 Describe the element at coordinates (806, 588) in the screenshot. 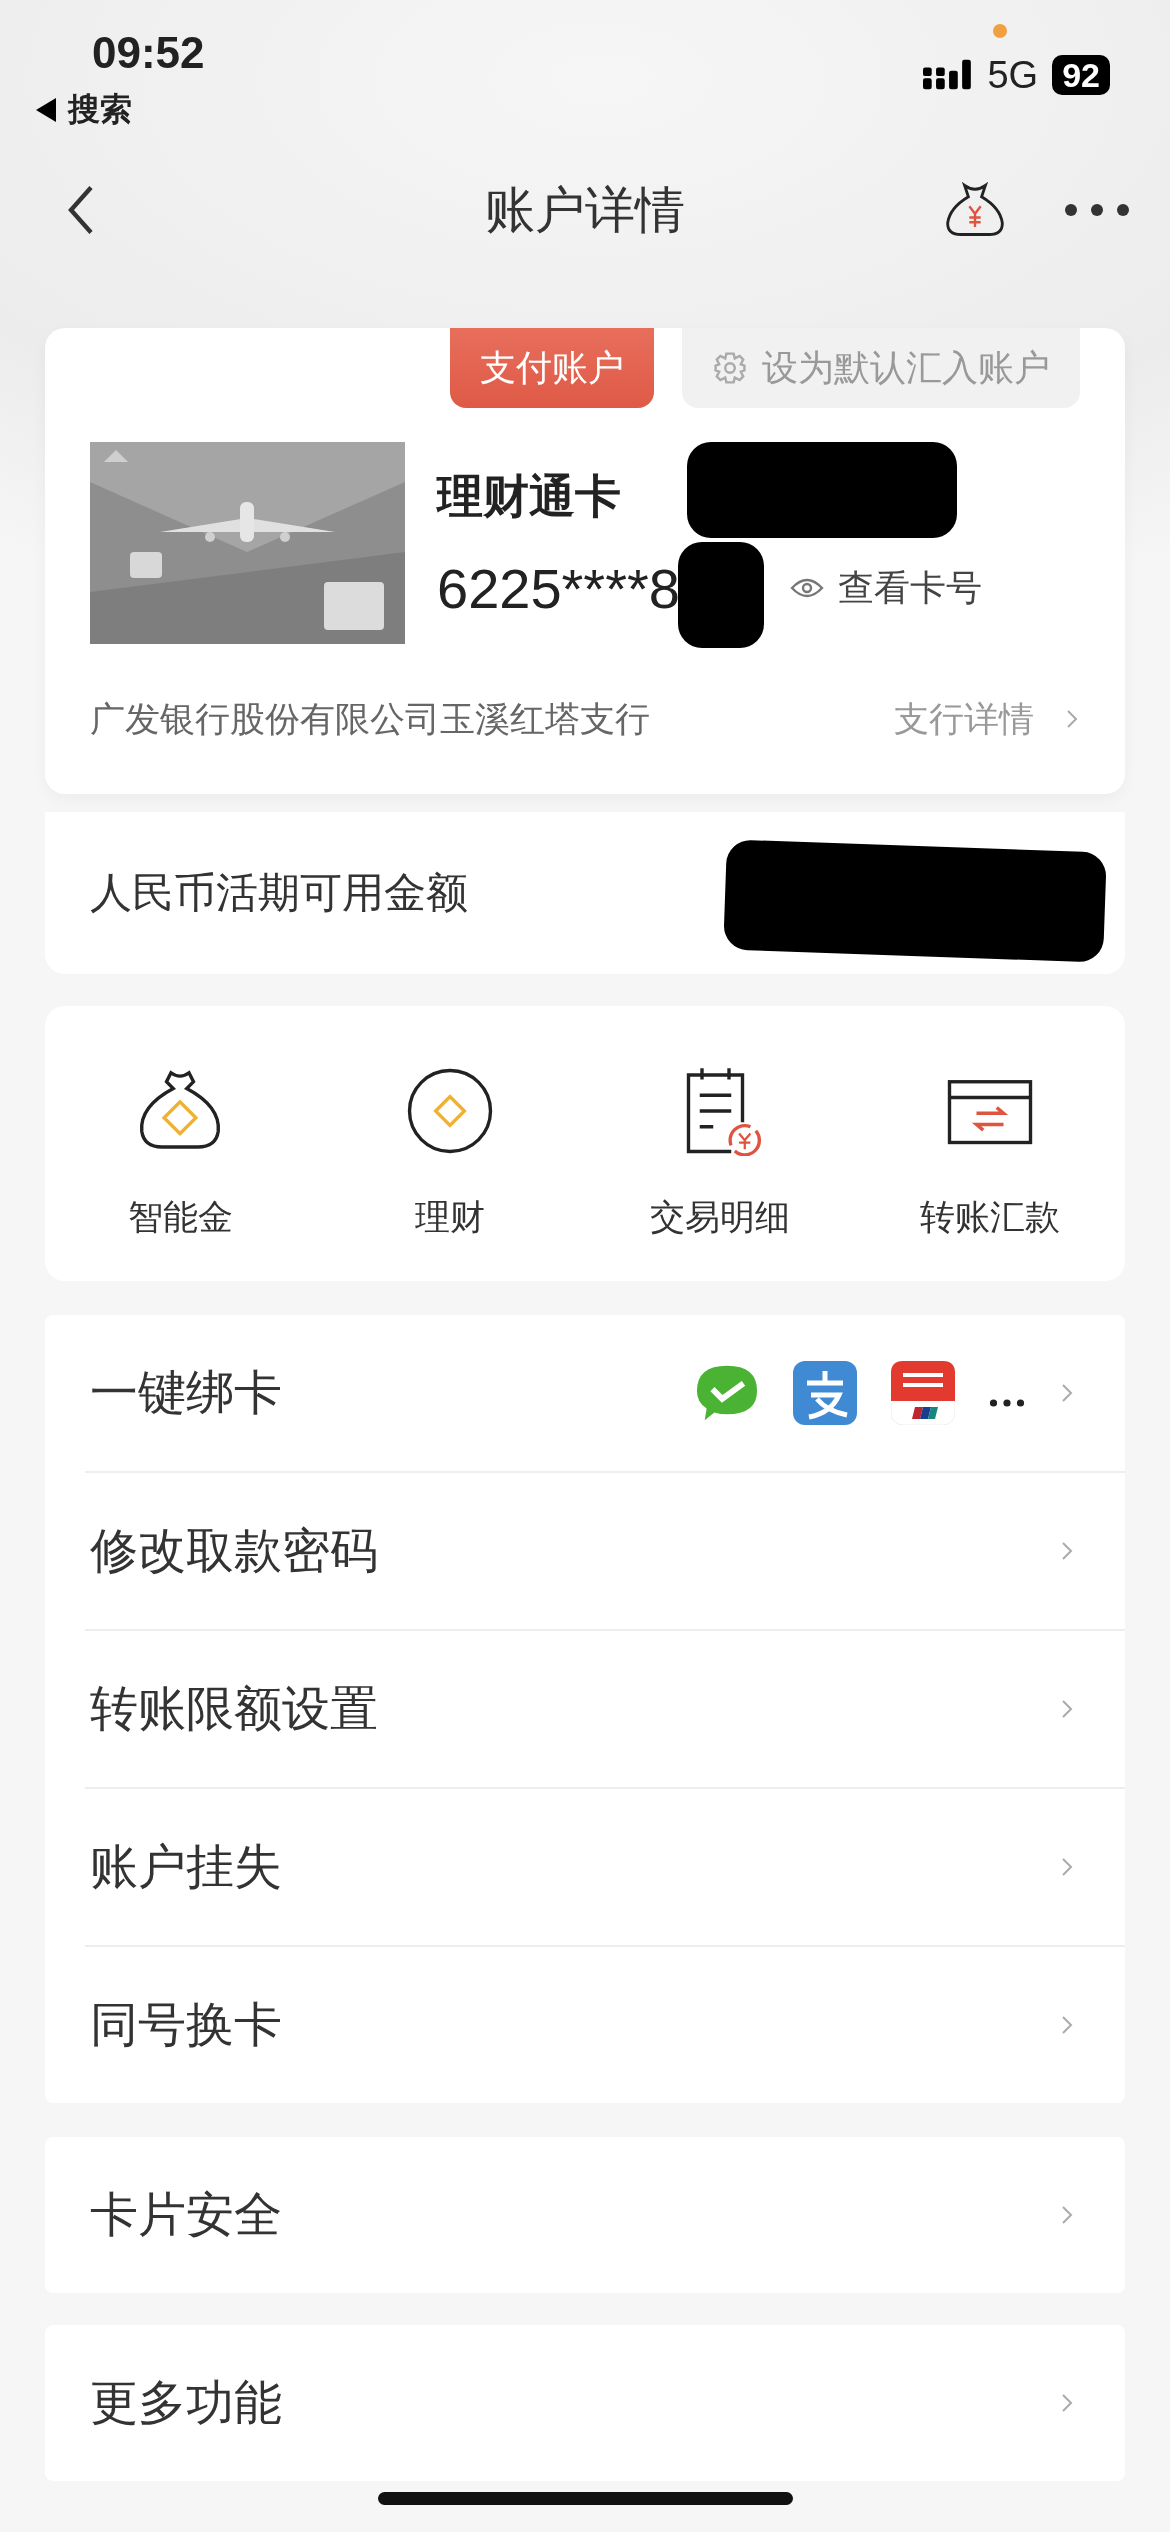

I see `eye-icon` at that location.